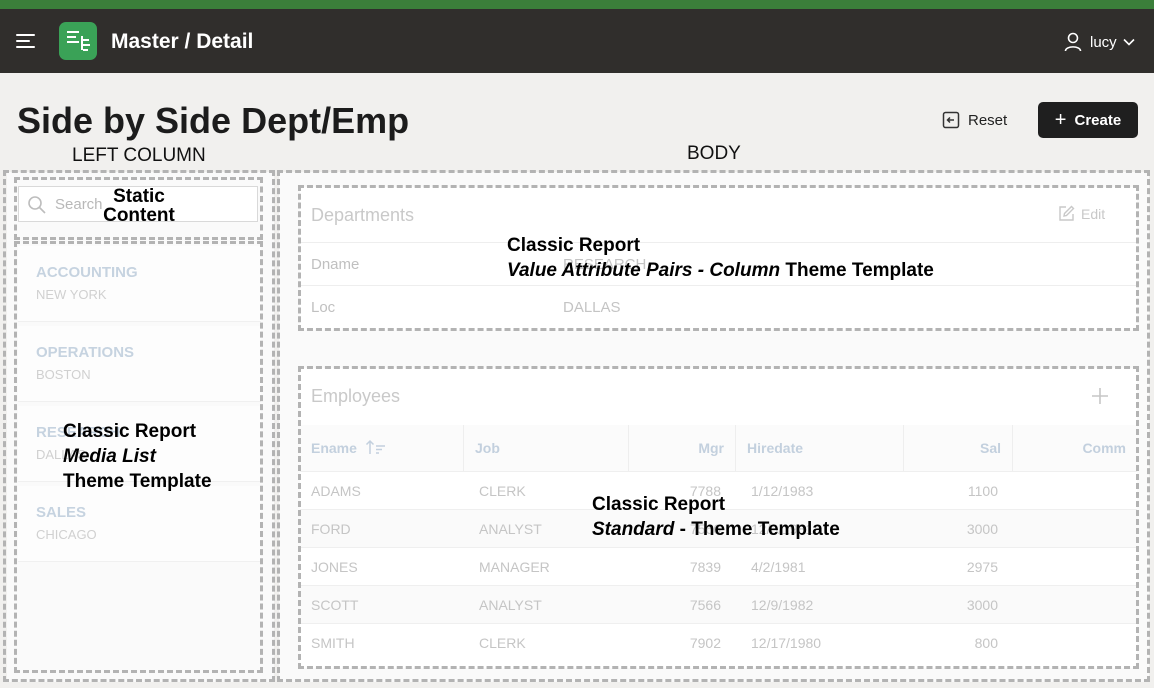  I want to click on annotation-line: Media List, so click(109, 456).